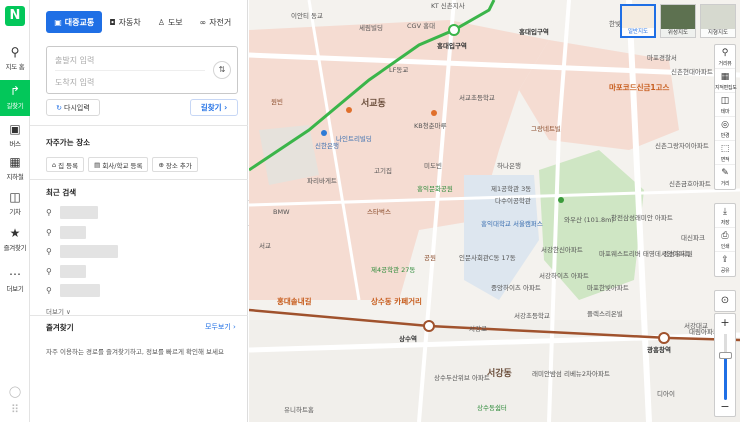 The width and height of the screenshot is (740, 422). I want to click on user-icon: ◯, so click(15, 392).